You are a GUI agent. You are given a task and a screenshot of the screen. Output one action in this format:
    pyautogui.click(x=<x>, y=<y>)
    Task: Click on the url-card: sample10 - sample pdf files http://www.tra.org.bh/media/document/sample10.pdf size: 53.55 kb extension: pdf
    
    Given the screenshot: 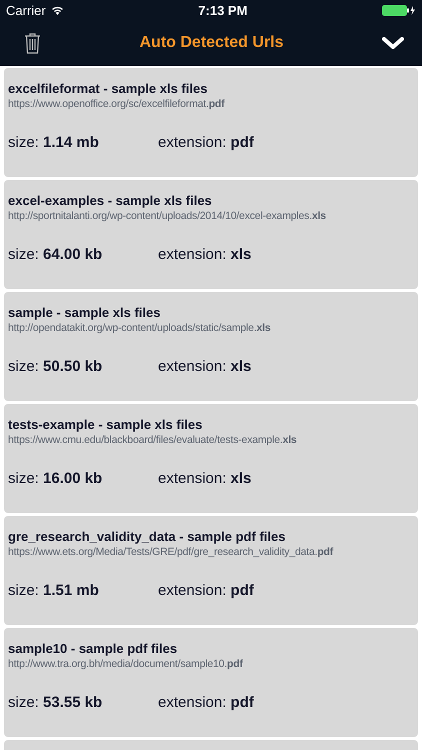 What is the action you would take?
    pyautogui.click(x=211, y=682)
    